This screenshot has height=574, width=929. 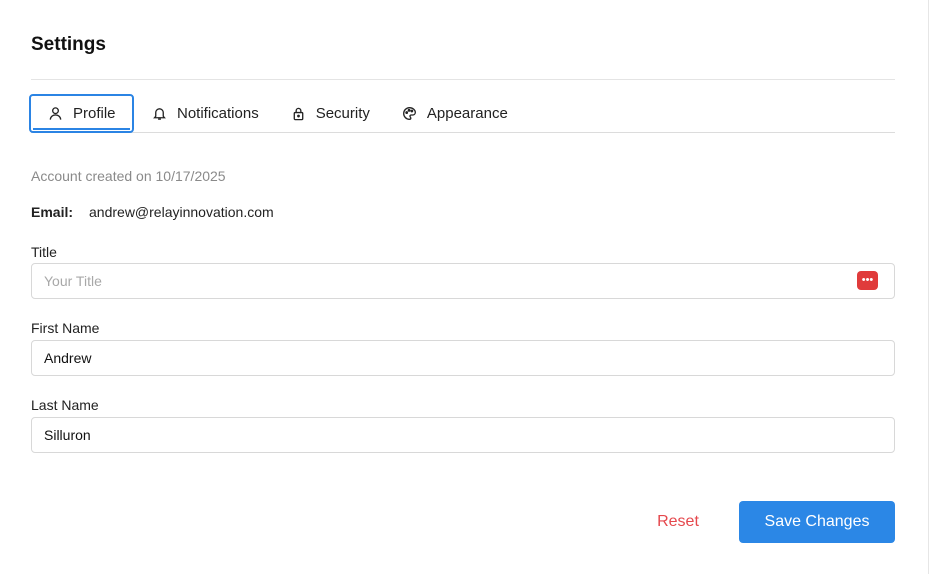 I want to click on tab-security: Security, so click(x=328, y=113).